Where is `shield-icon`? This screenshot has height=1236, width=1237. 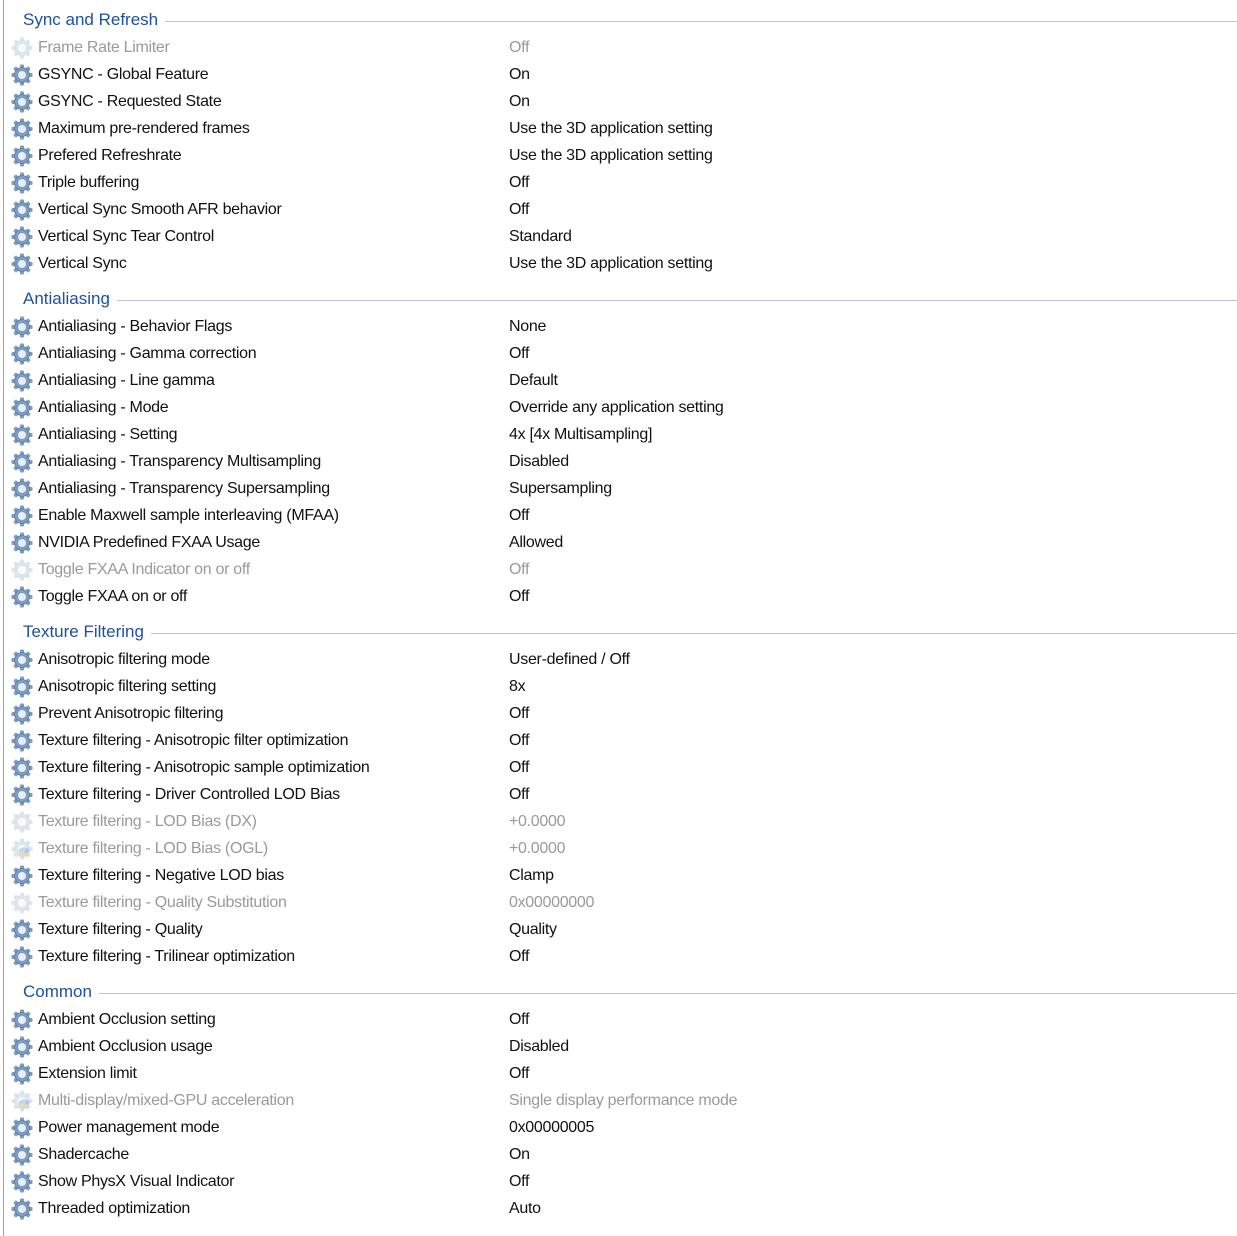 shield-icon is located at coordinates (24, 1104).